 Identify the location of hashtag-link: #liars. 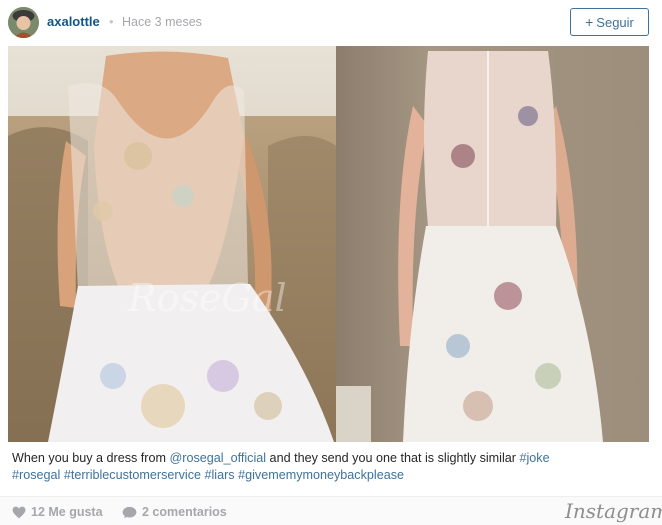
(220, 475).